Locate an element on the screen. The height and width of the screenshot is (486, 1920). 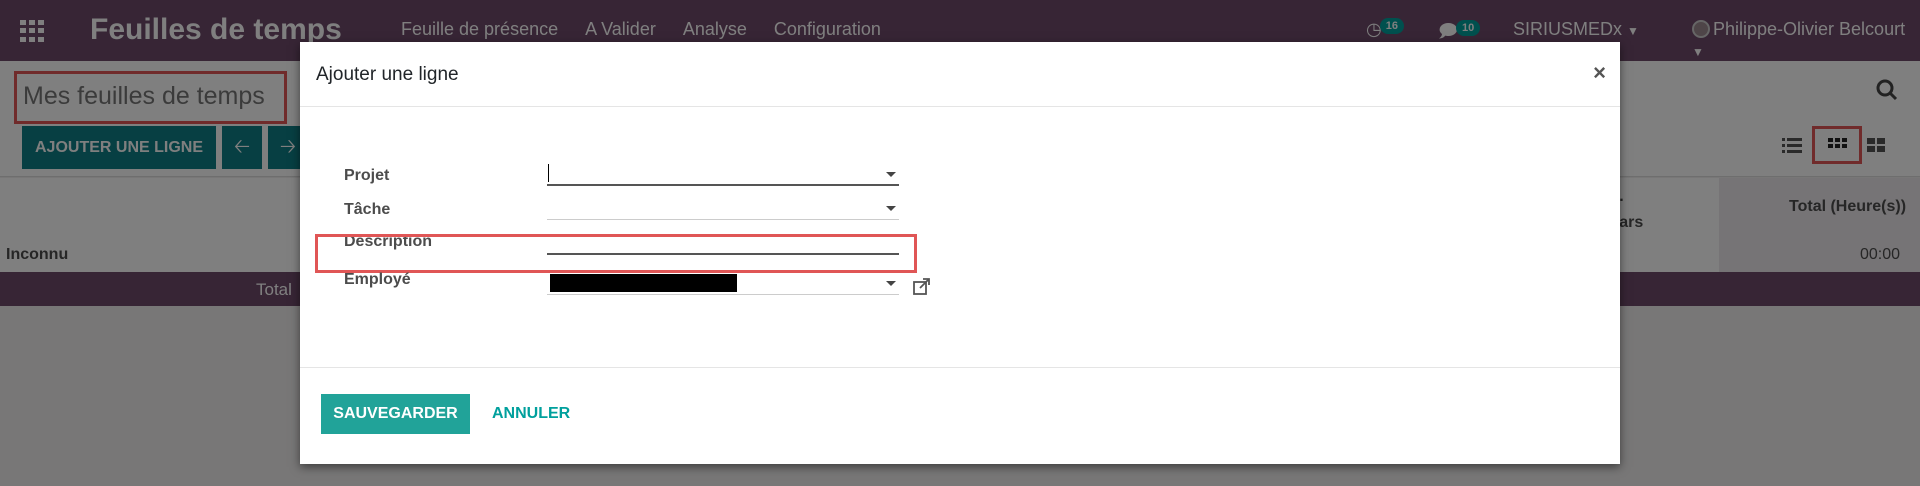
employee-field is located at coordinates (723, 283).